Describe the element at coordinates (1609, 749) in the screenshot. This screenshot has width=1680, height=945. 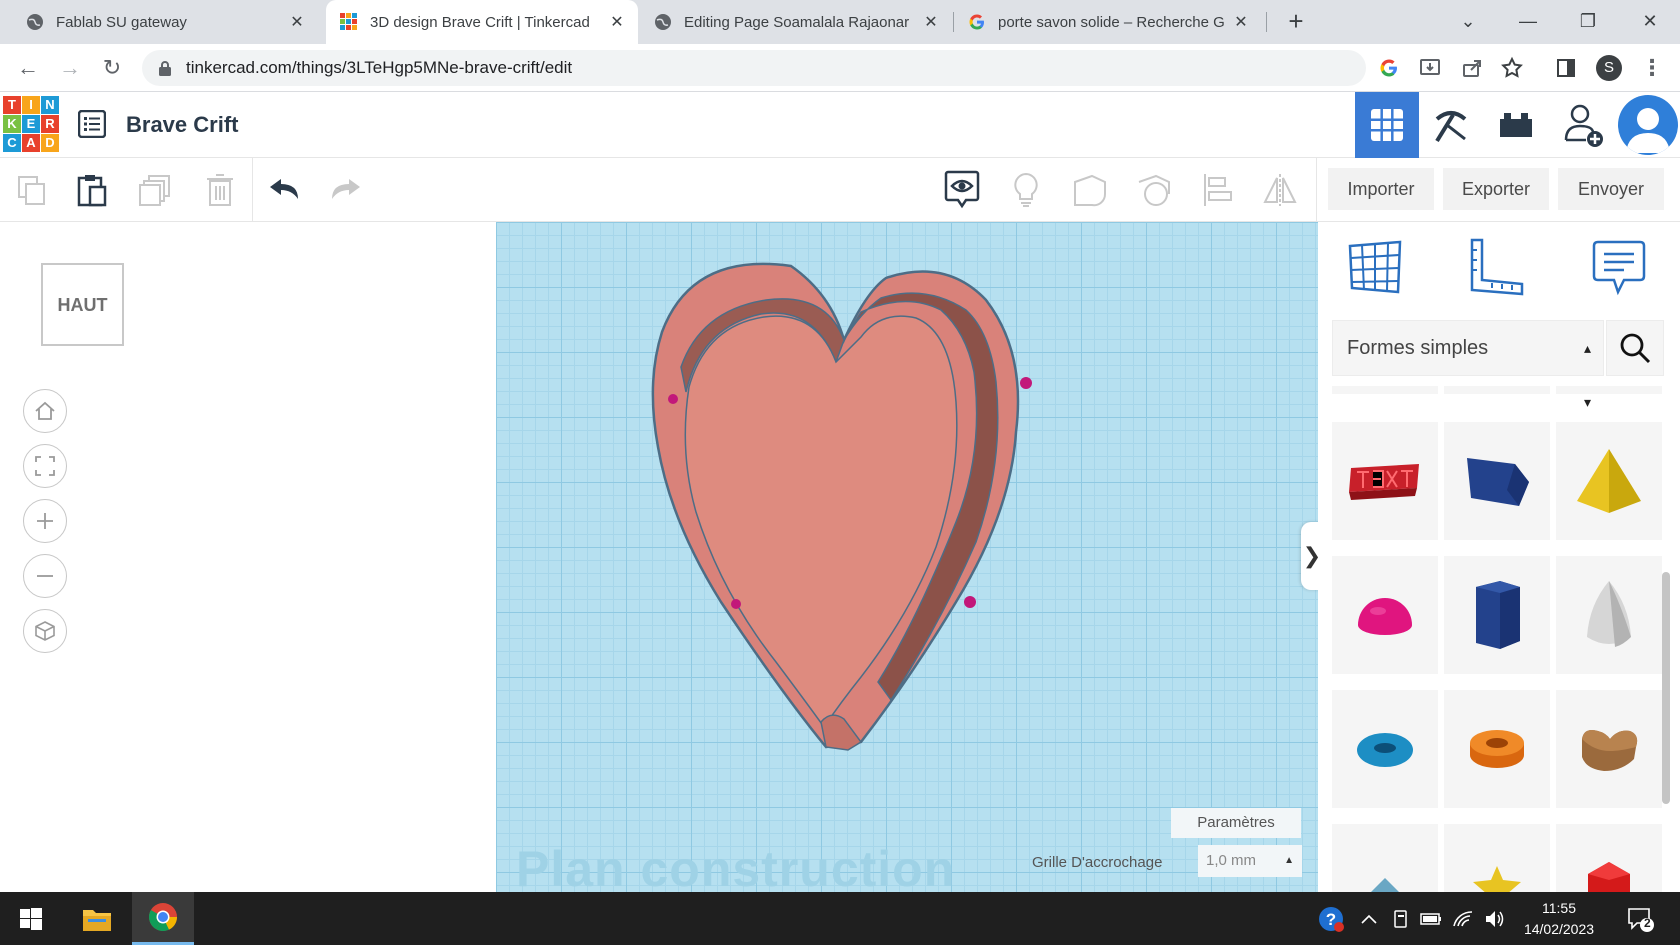
I see `shape-tile-heart` at that location.